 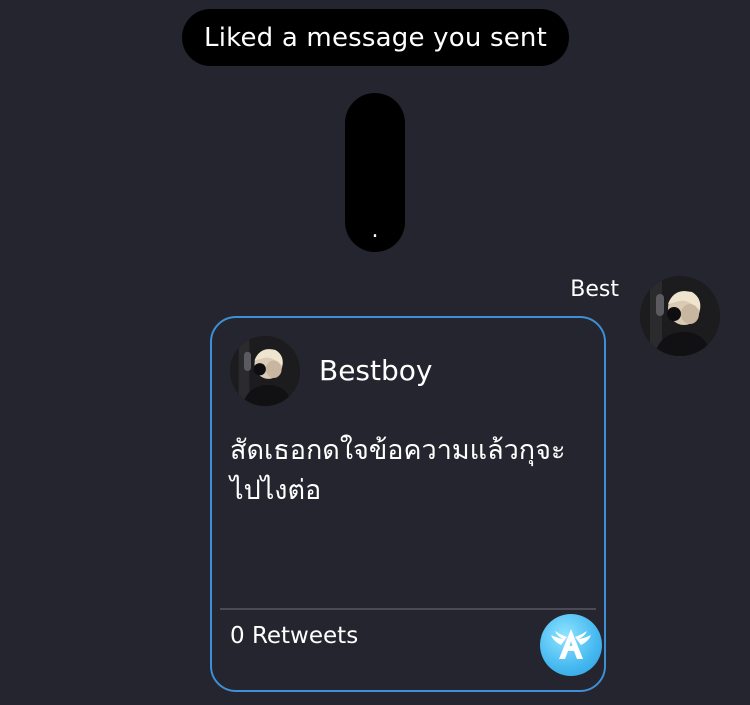 I want to click on message-bubble: ., so click(x=375, y=172).